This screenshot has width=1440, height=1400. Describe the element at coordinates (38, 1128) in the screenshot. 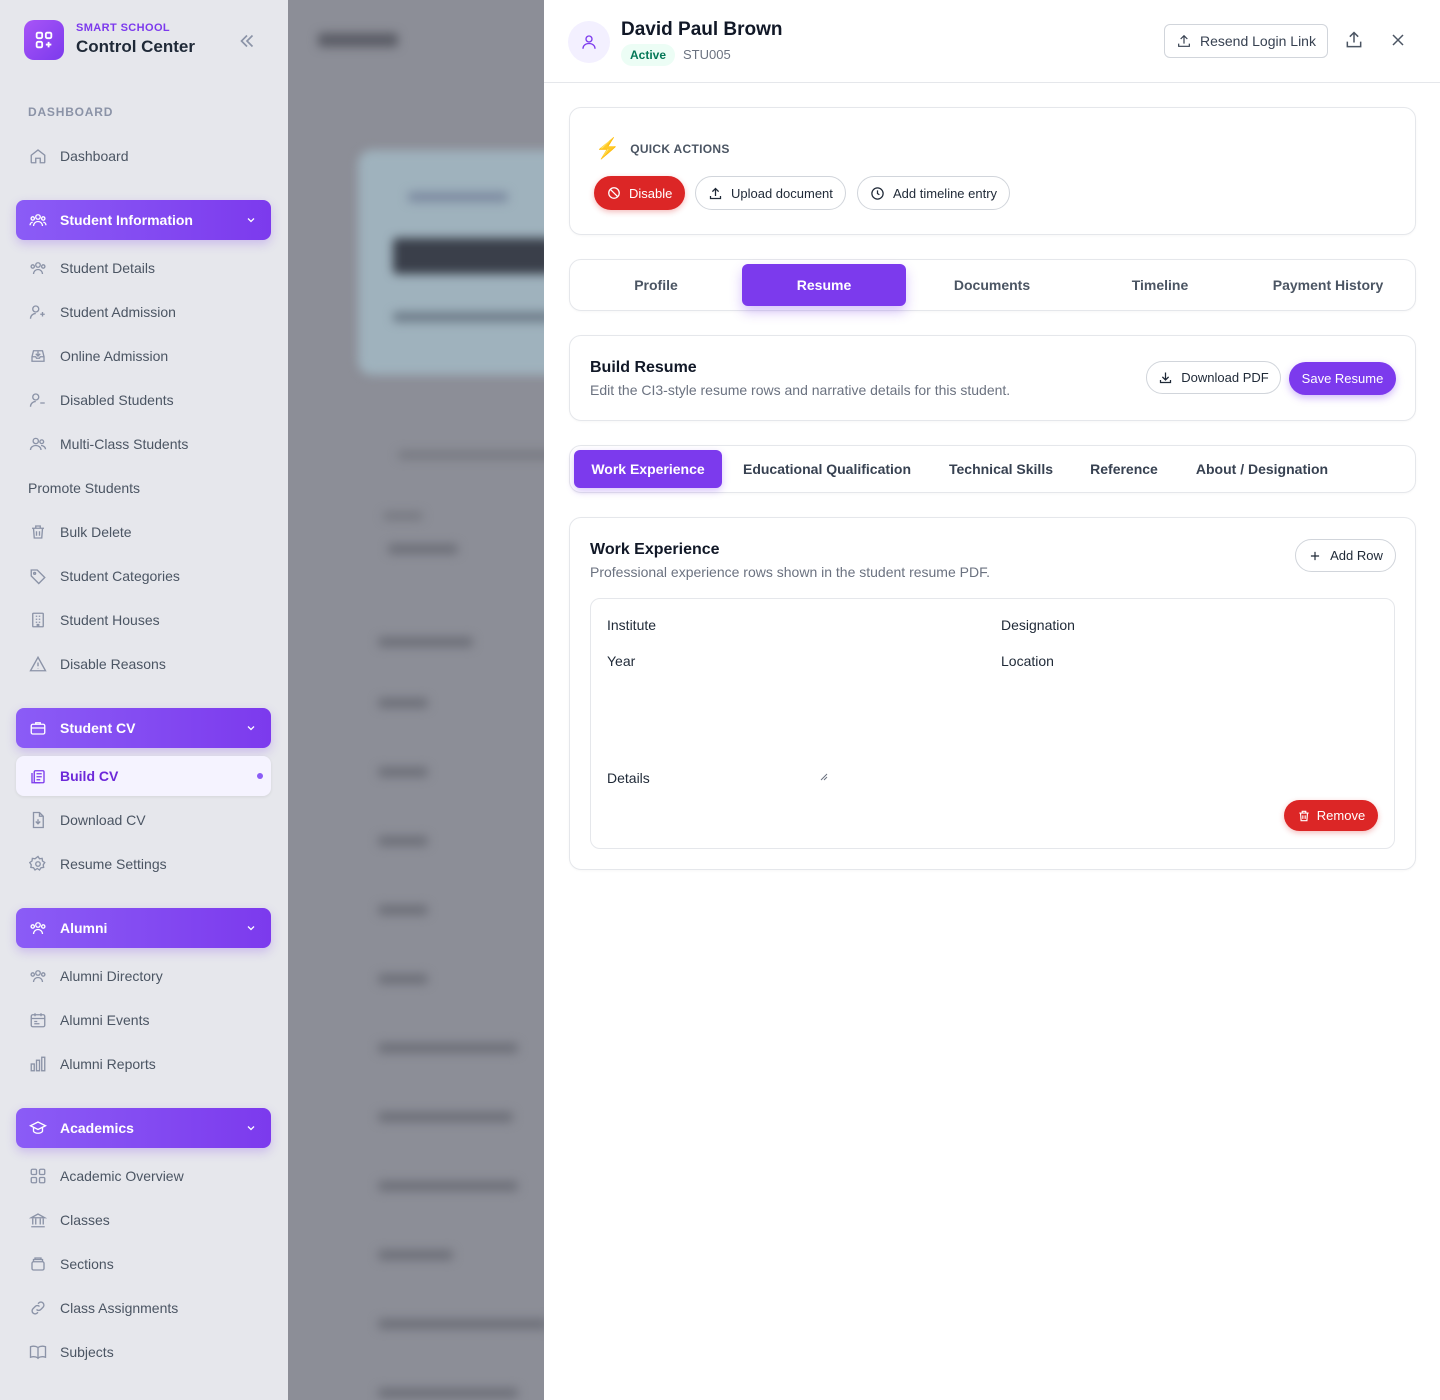

I see `graduation-cap-icon` at that location.